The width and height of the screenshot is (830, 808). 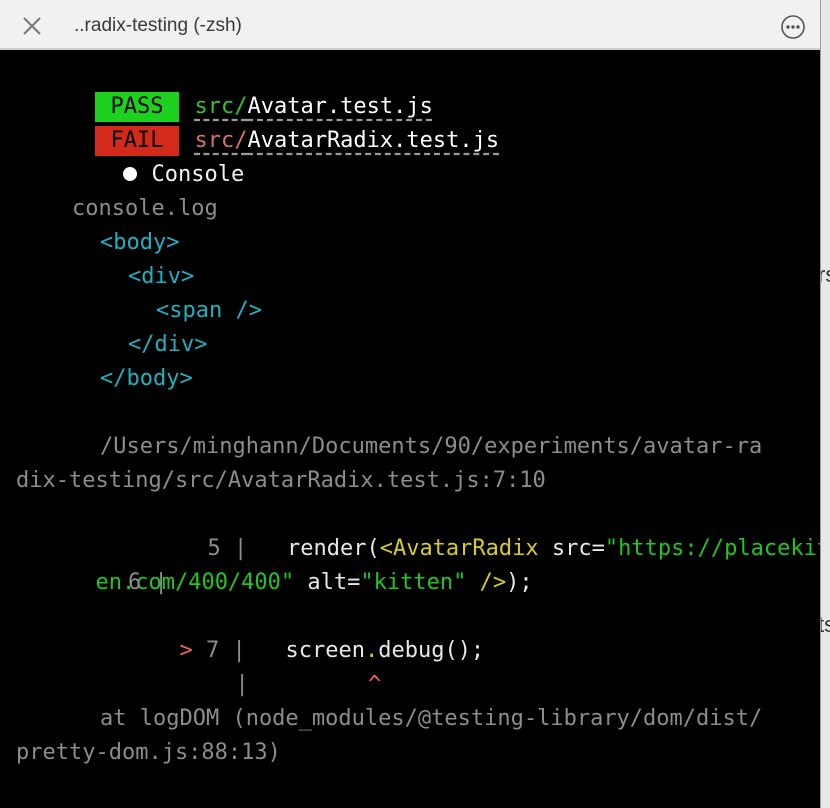 What do you see at coordinates (332, 650) in the screenshot?
I see `code-line-7: > 7 | screen.debug();` at bounding box center [332, 650].